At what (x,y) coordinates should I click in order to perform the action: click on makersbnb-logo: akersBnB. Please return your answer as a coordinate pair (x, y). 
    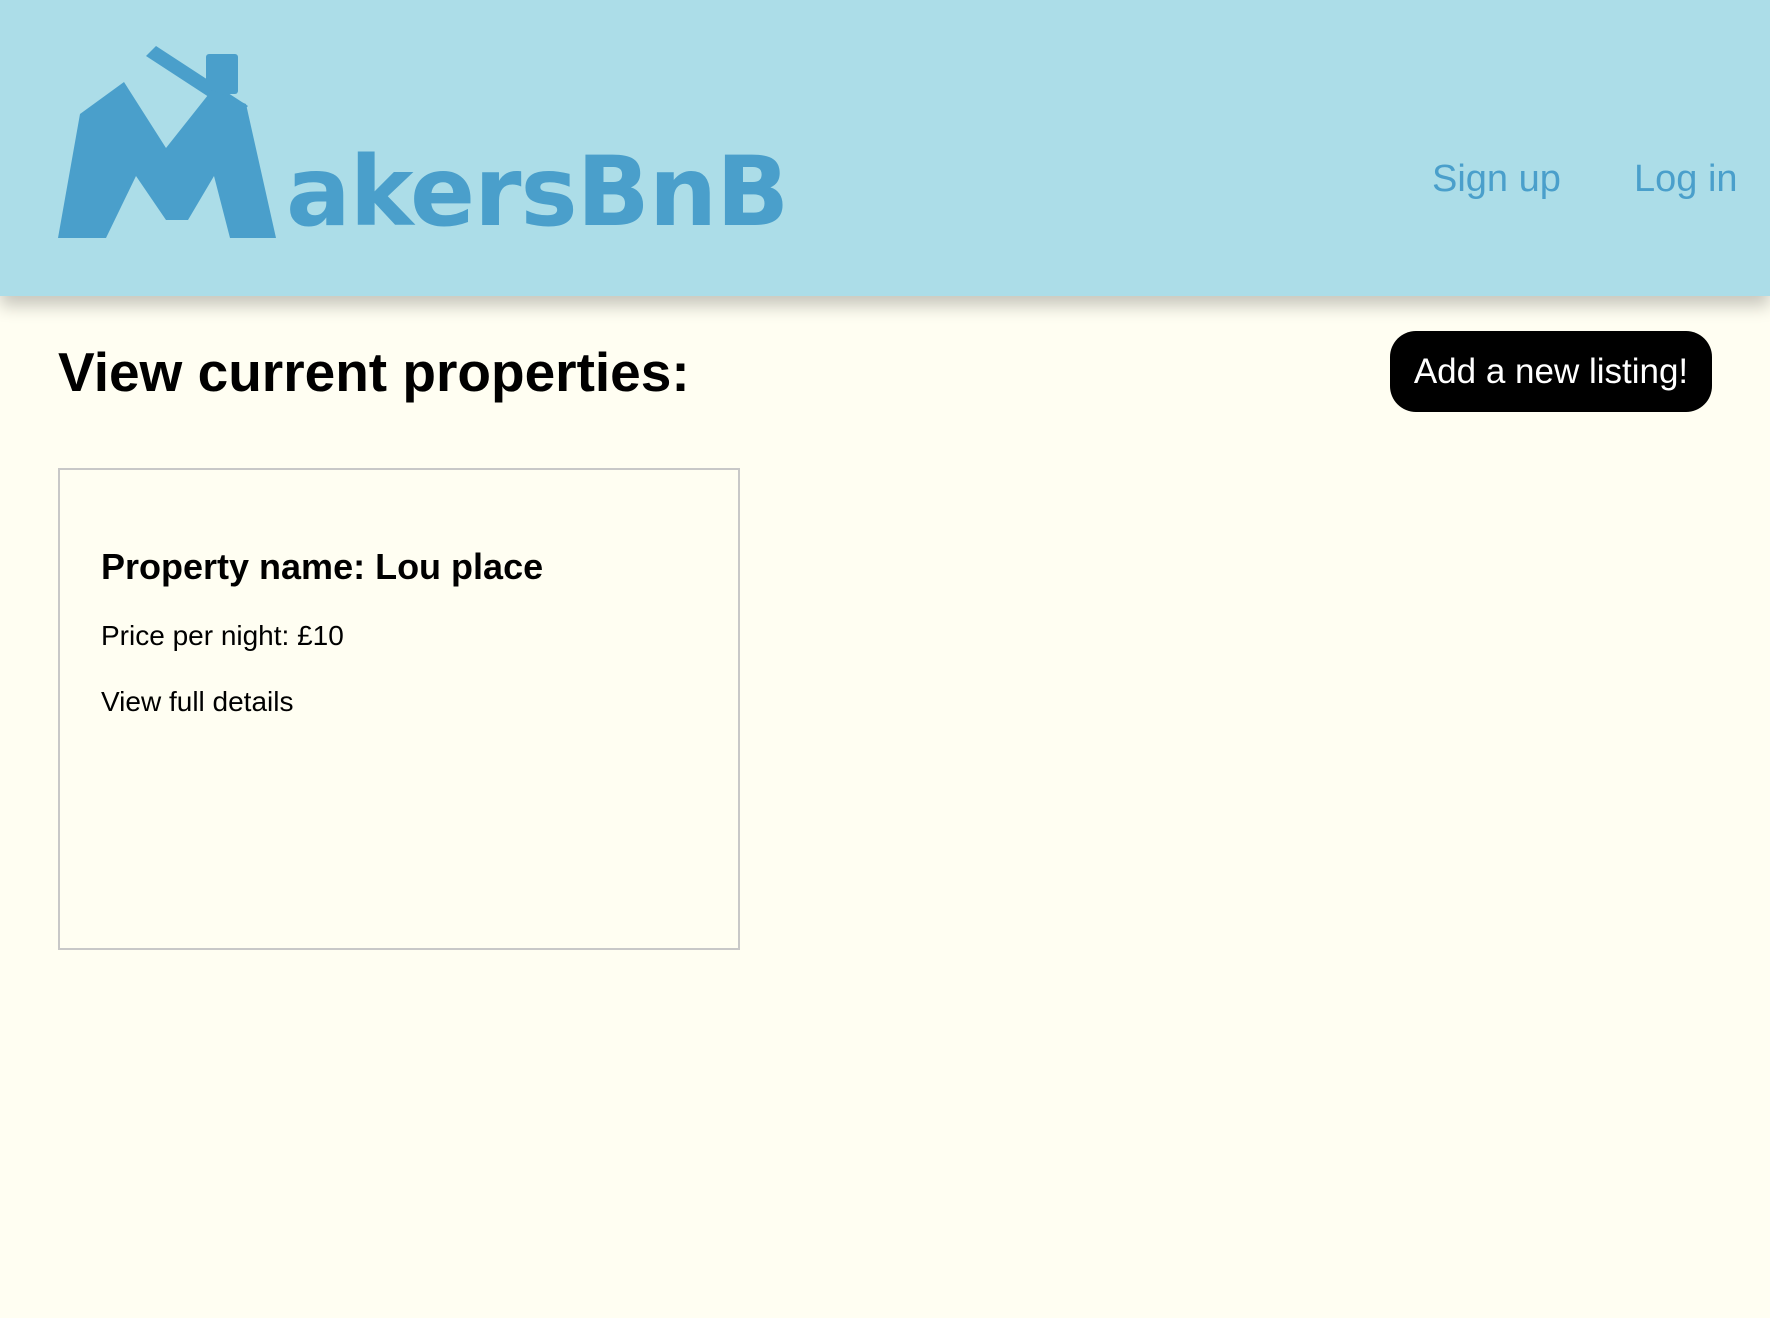
    Looking at the image, I should click on (422, 144).